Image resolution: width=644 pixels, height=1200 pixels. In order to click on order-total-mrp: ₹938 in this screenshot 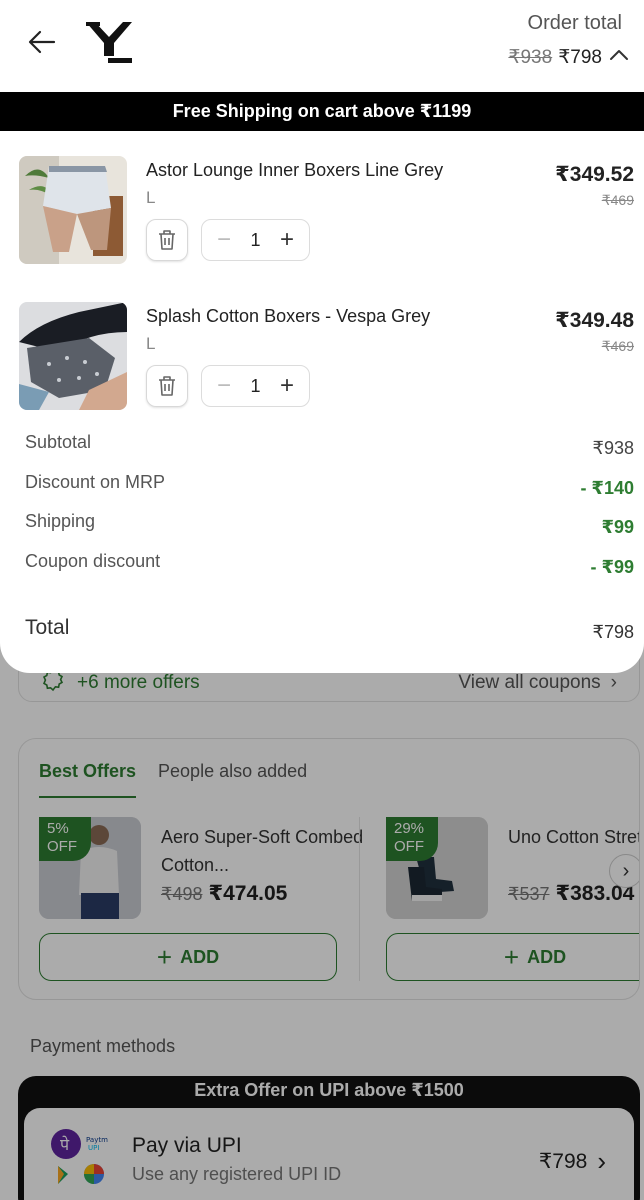, I will do `click(530, 57)`.